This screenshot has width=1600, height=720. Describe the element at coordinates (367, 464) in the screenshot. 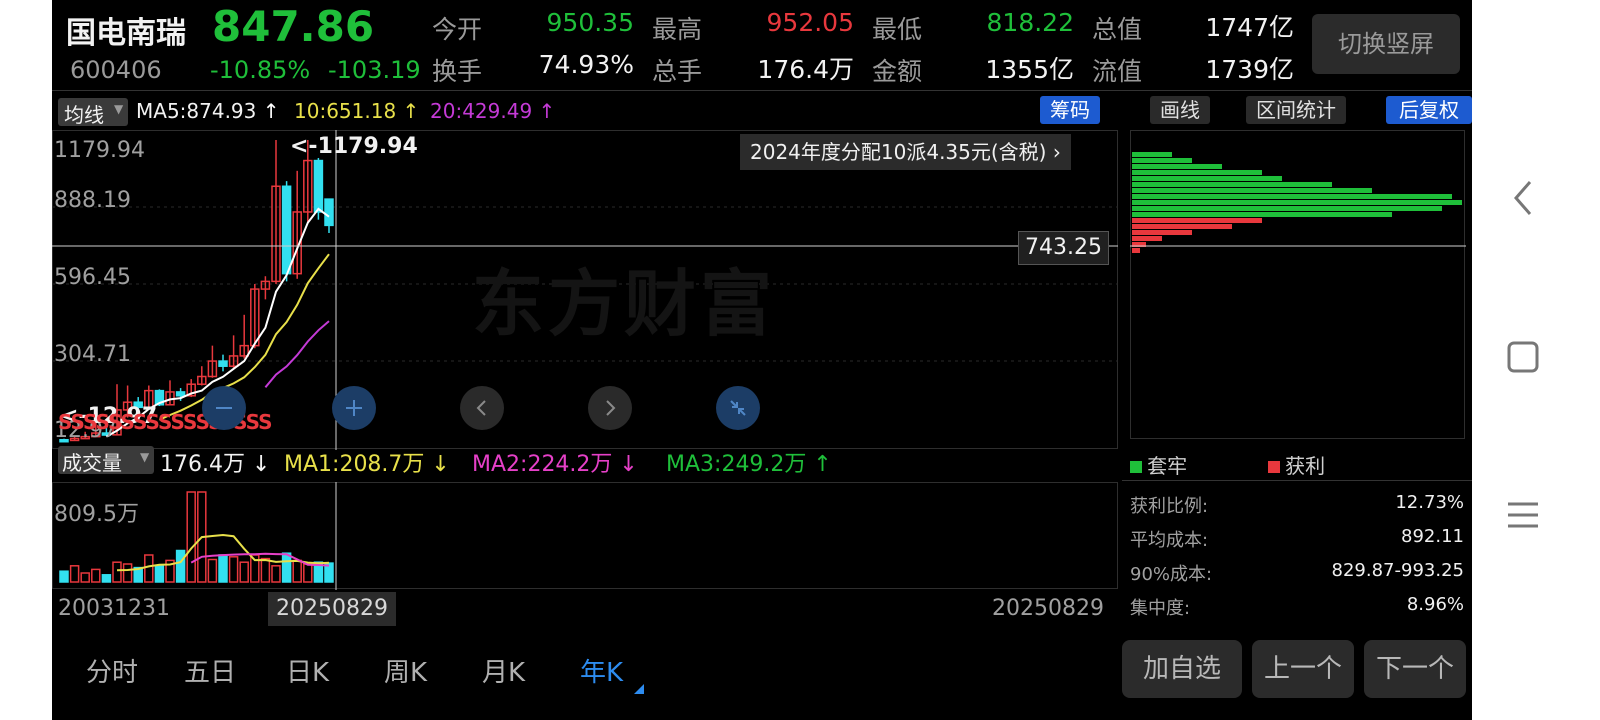

I see `vol-ma1-readout: MA1:208.7万 ↓` at that location.